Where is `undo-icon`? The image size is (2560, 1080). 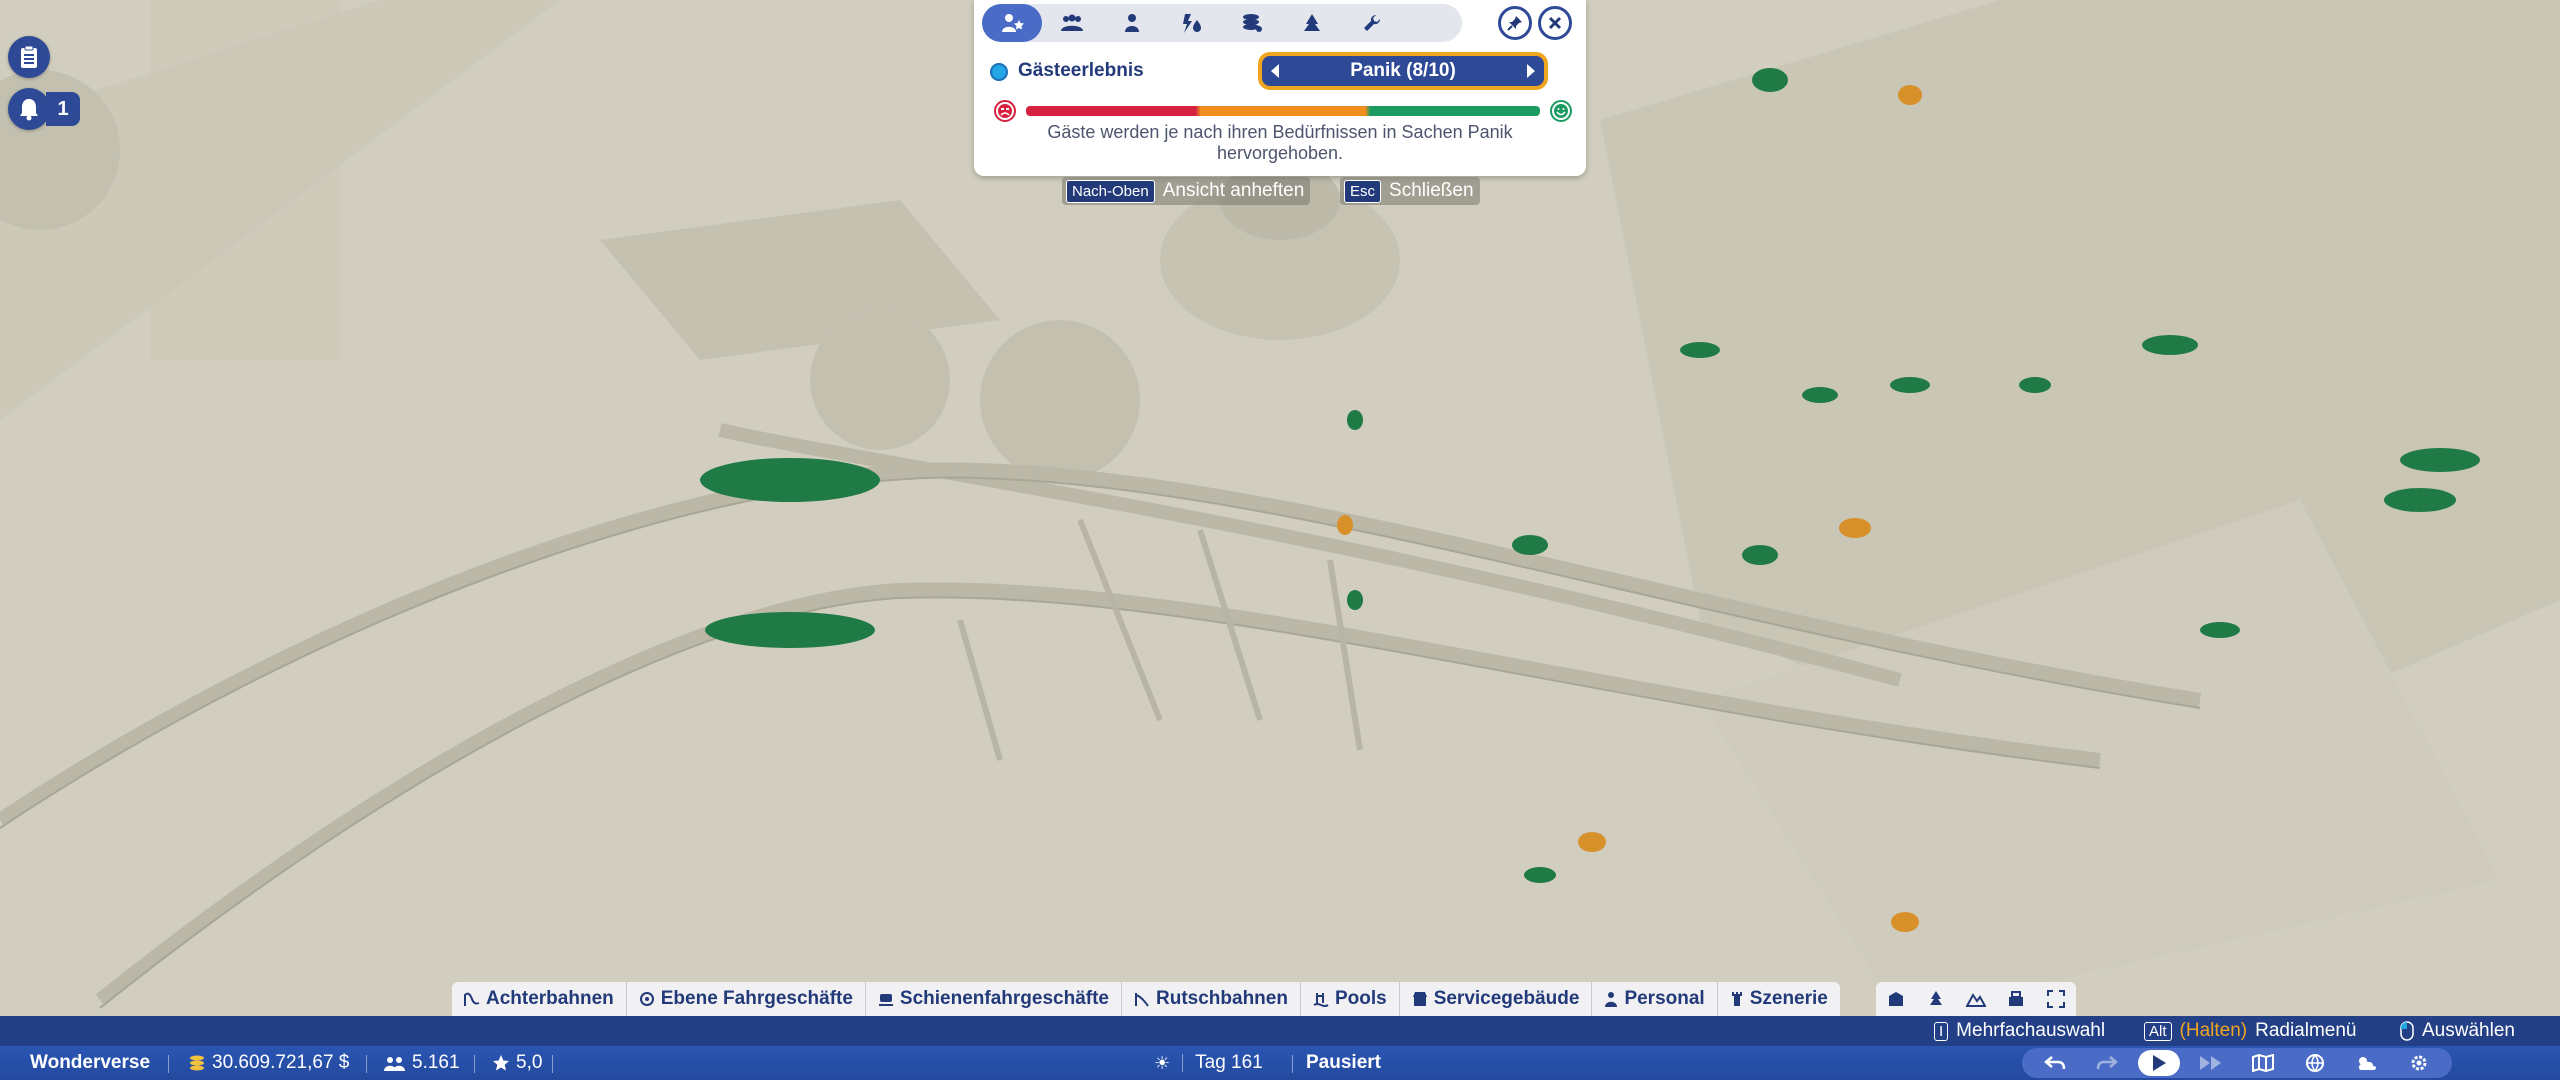 undo-icon is located at coordinates (2055, 1063).